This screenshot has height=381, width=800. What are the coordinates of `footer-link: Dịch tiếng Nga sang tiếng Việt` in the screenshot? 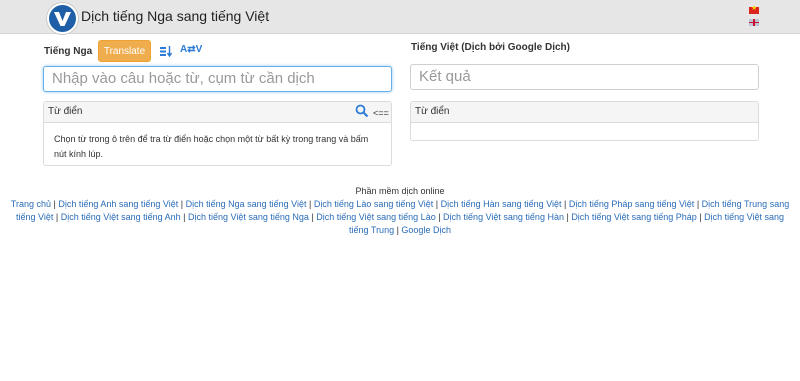 It's located at (246, 204).